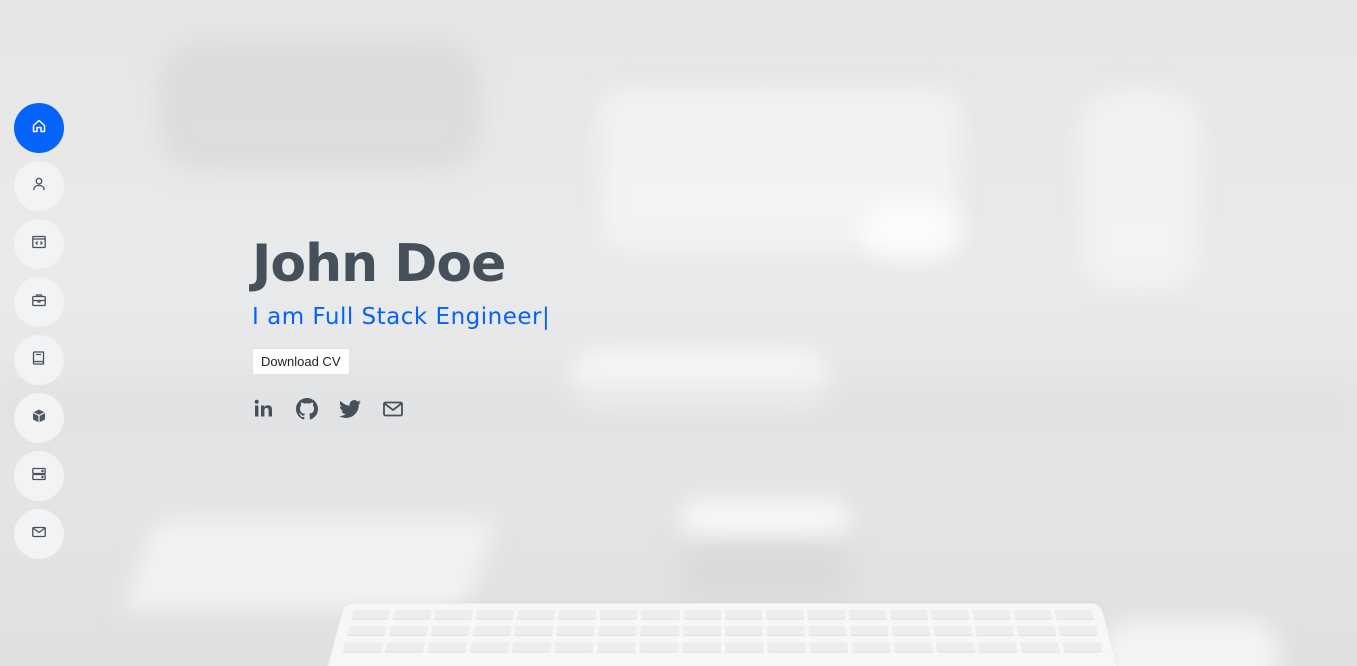  I want to click on nav-projects-button, so click(39, 418).